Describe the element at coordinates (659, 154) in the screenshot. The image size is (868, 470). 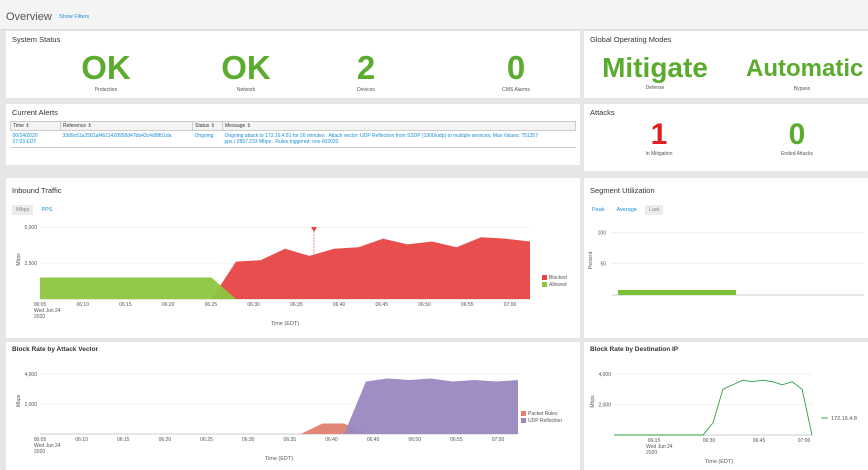
I see `attacks-label: In Mitigation` at that location.